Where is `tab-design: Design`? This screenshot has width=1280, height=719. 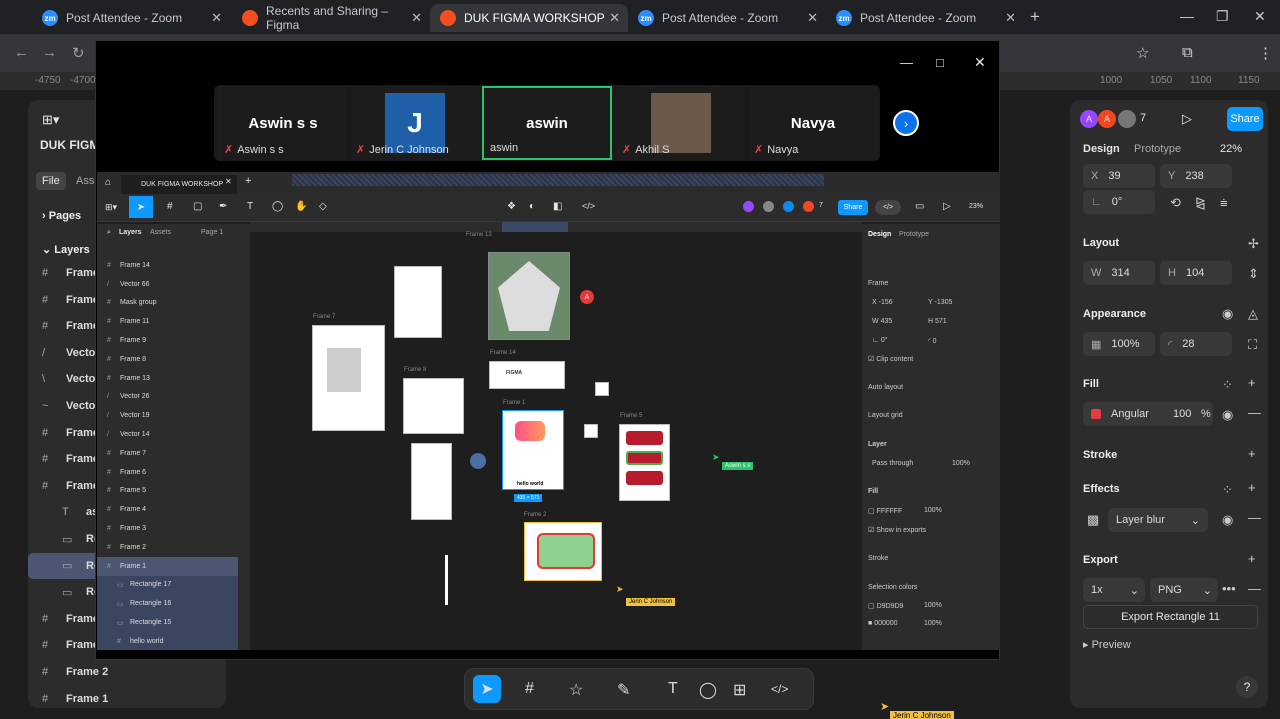 tab-design: Design is located at coordinates (879, 234).